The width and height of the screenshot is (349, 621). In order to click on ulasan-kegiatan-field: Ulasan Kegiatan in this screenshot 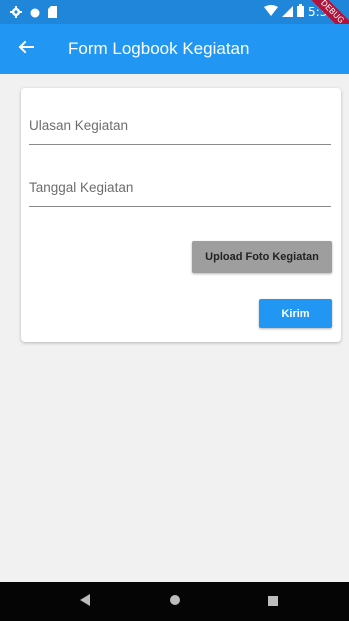, I will do `click(180, 127)`.